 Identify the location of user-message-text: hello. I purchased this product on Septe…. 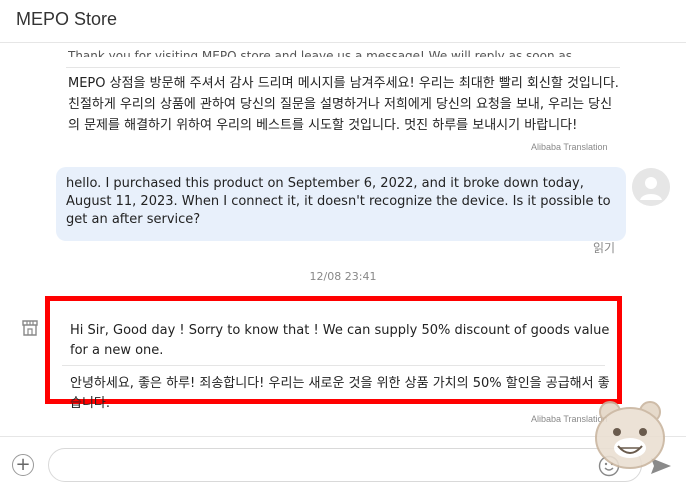
(338, 201).